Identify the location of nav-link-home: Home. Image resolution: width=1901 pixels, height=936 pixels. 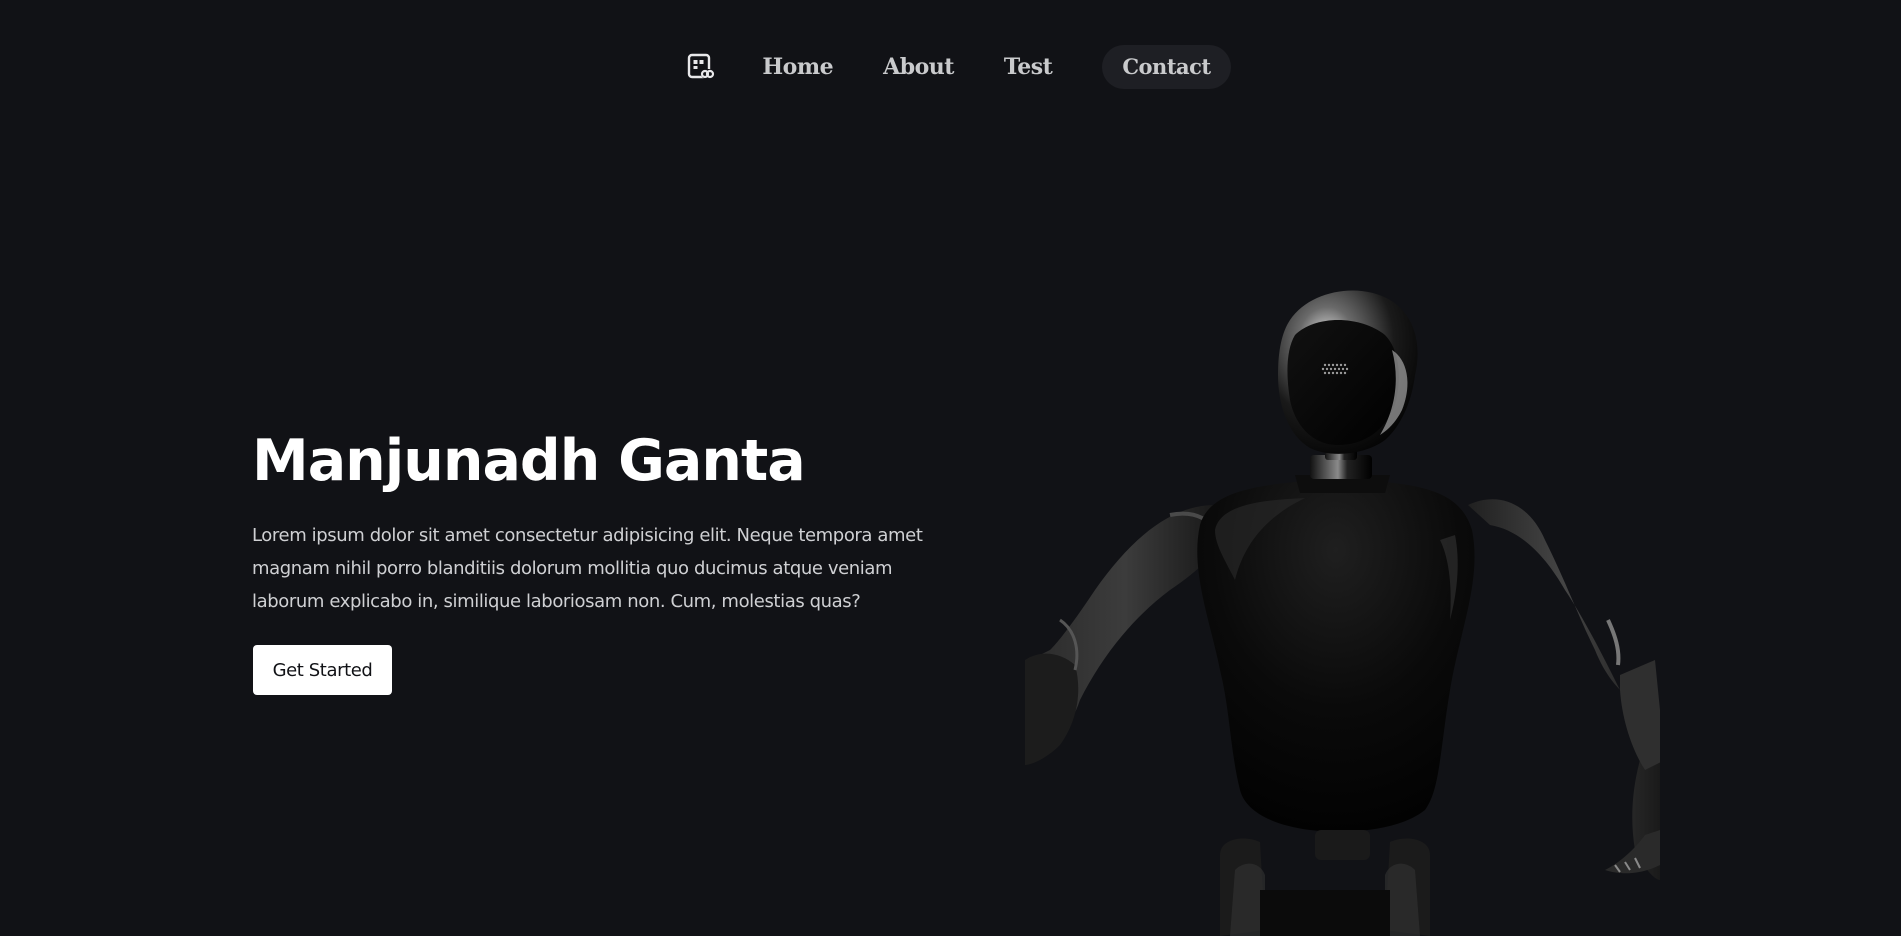
(797, 67).